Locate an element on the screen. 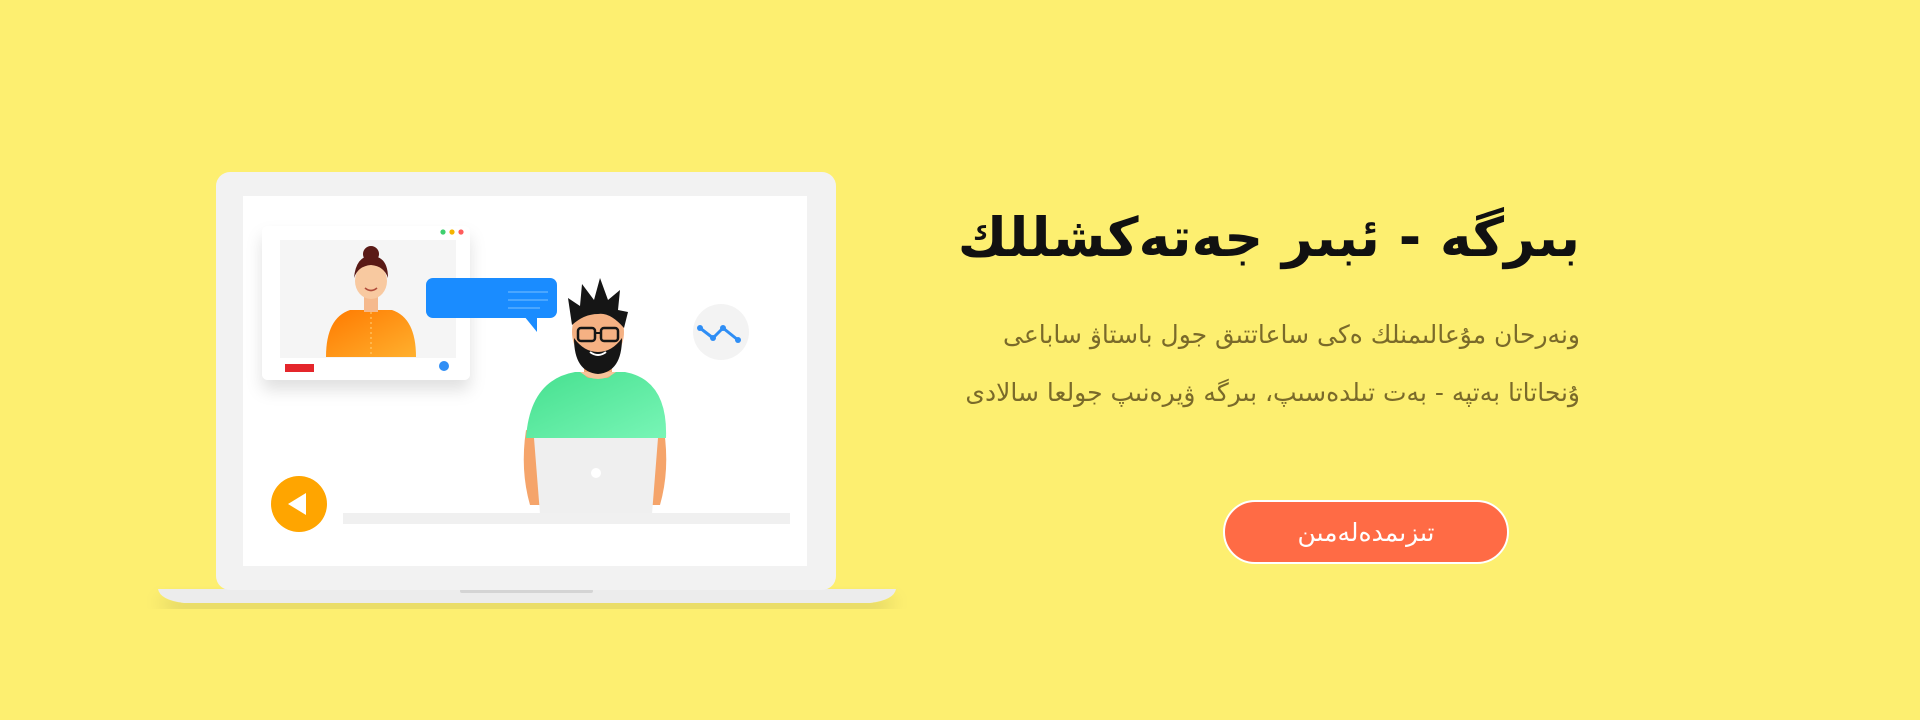  chart-icon is located at coordinates (721, 332).